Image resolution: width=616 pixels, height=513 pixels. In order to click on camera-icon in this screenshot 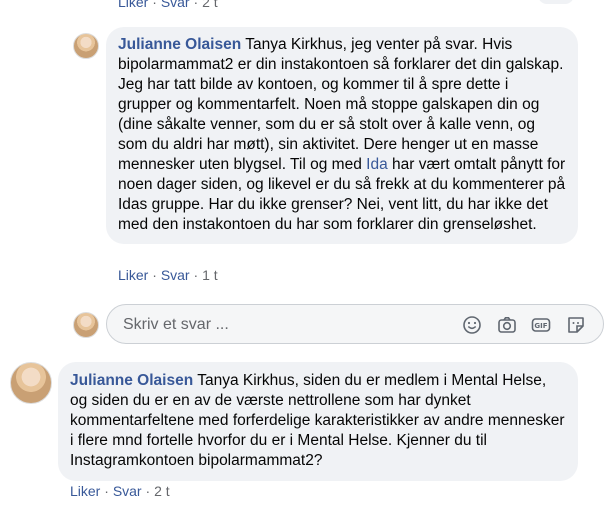, I will do `click(507, 325)`.